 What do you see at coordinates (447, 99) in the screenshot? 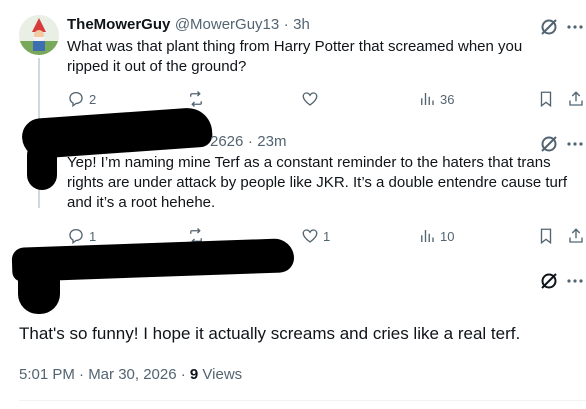
I see `views-count: 36` at bounding box center [447, 99].